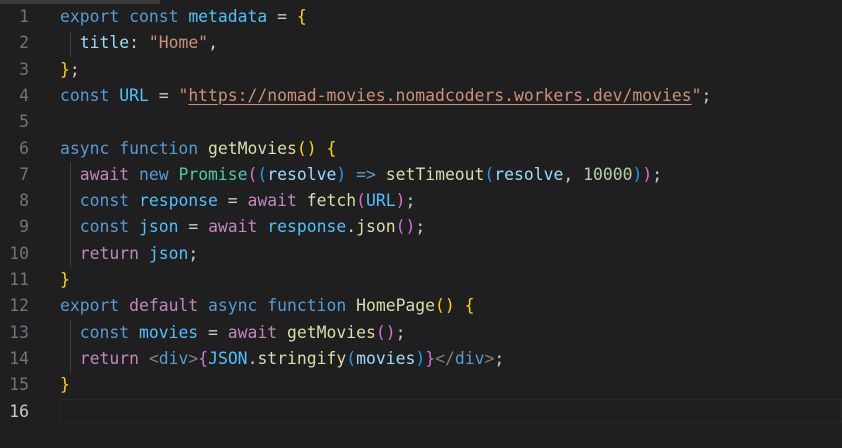 Image resolution: width=842 pixels, height=448 pixels. I want to click on code-line: 3};, so click(421, 70).